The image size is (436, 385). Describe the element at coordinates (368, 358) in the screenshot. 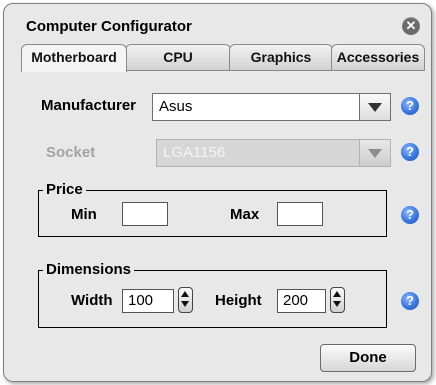

I see `done-button: Done` at that location.